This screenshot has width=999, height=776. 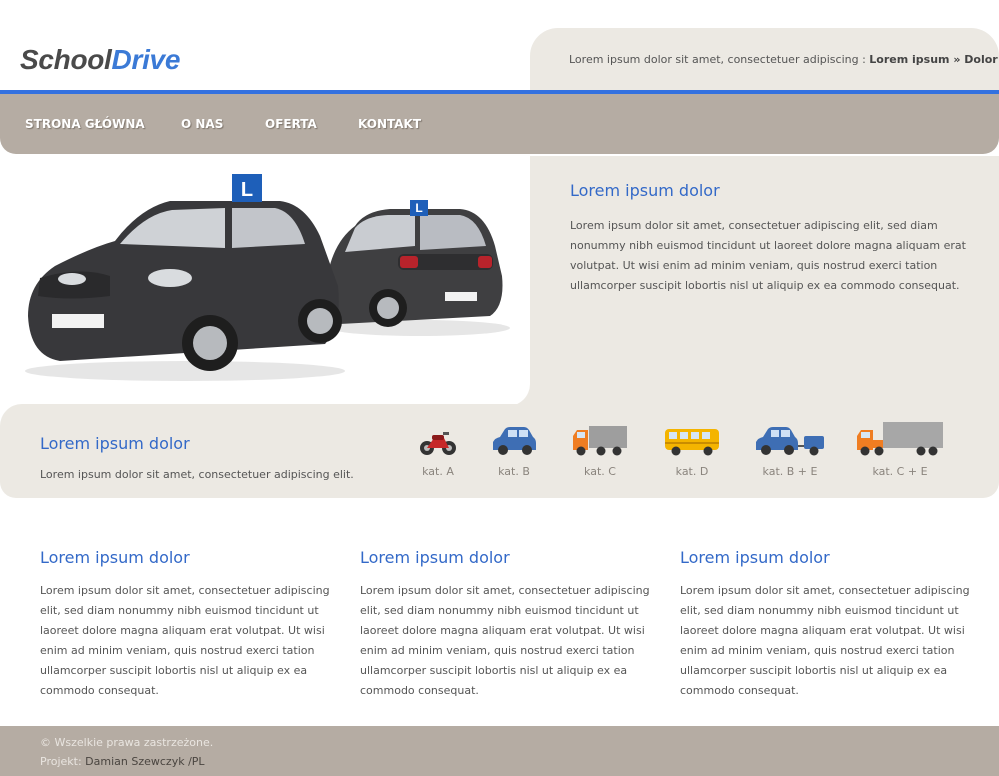 I want to click on category-label: kat. C, so click(x=600, y=471).